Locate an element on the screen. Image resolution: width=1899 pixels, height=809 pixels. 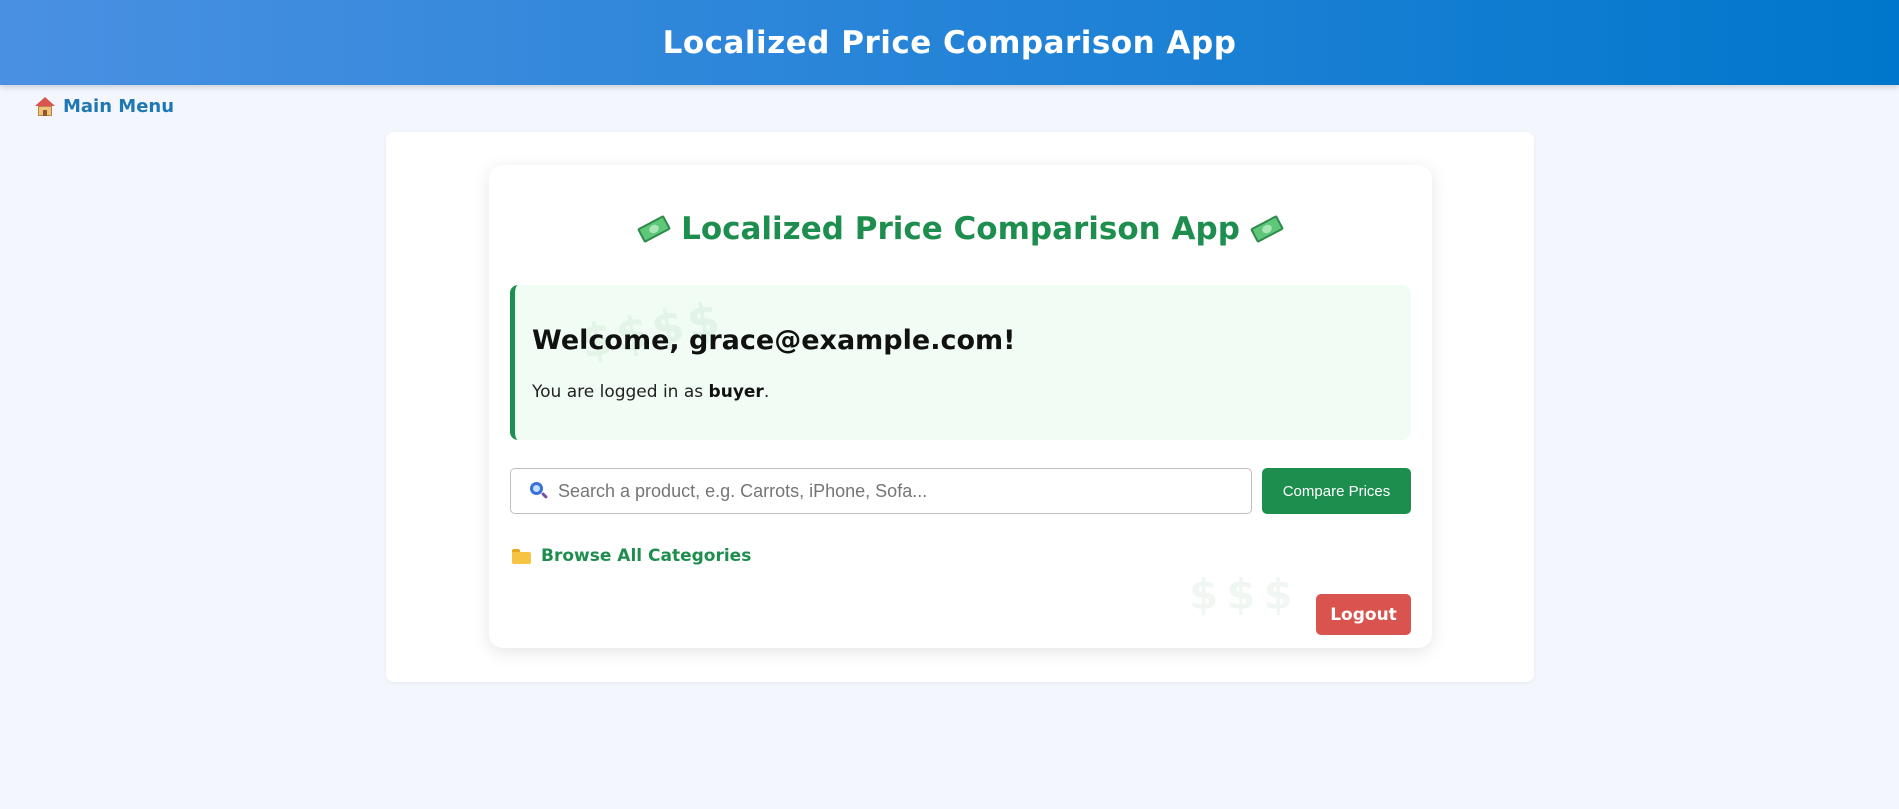
main-menu-label: Main Menu is located at coordinates (119, 106).